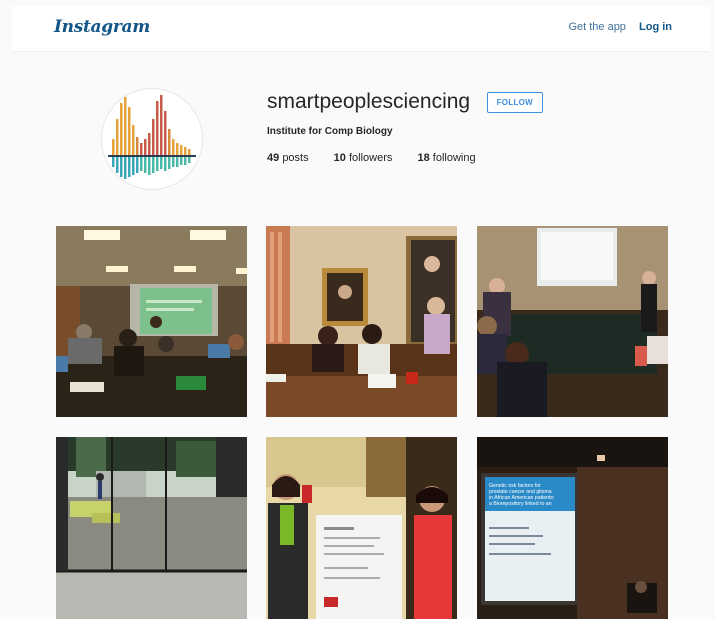 The image size is (715, 619). I want to click on profile-header-row: smartpeoplesciencing FOLLOW, so click(405, 102).